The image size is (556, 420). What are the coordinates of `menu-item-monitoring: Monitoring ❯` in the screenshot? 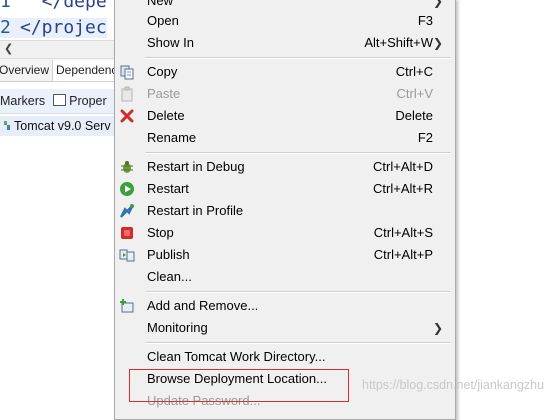 It's located at (285, 328).